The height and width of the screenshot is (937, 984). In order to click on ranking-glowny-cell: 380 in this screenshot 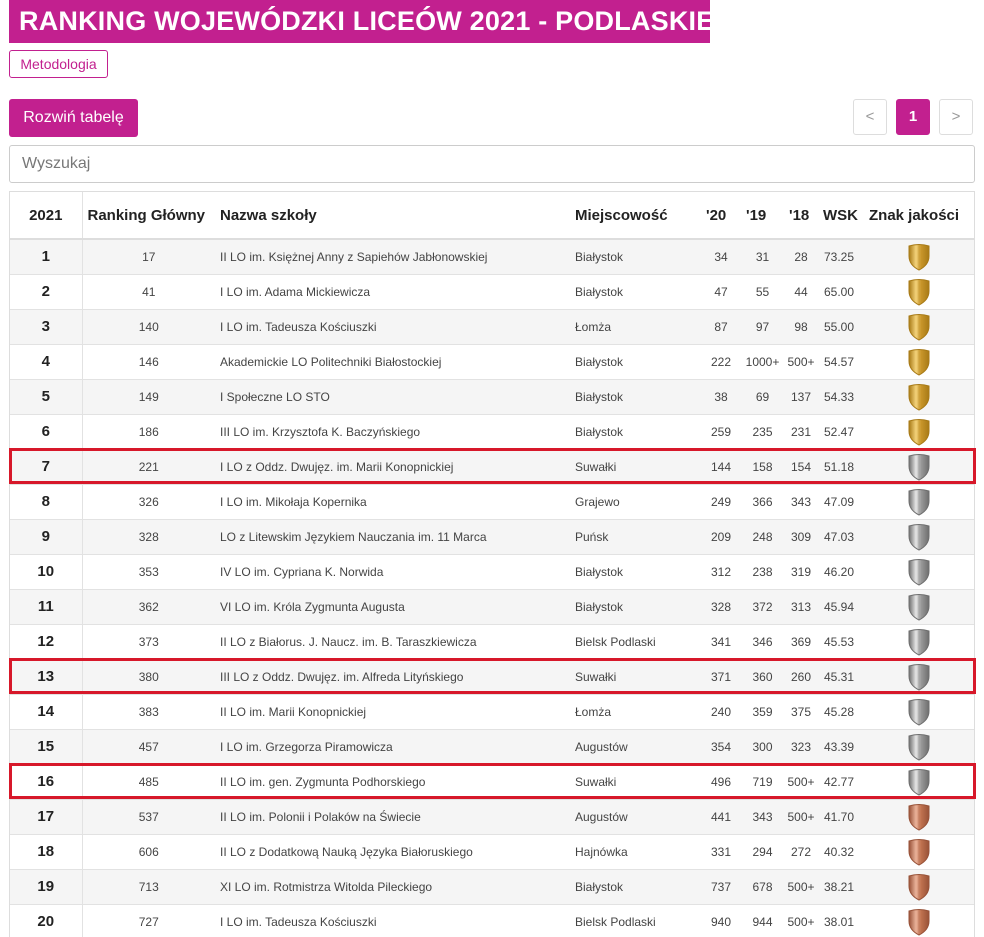, I will do `click(148, 677)`.